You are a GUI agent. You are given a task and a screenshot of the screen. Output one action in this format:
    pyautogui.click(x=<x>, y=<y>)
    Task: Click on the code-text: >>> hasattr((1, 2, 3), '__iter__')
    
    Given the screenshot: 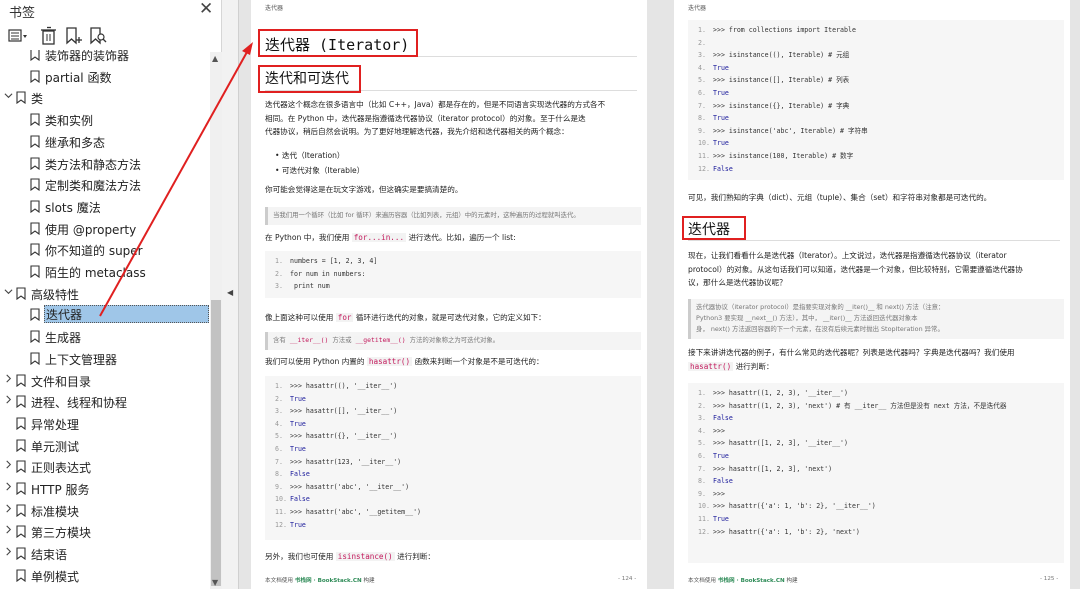 What is the action you would take?
    pyautogui.click(x=780, y=393)
    